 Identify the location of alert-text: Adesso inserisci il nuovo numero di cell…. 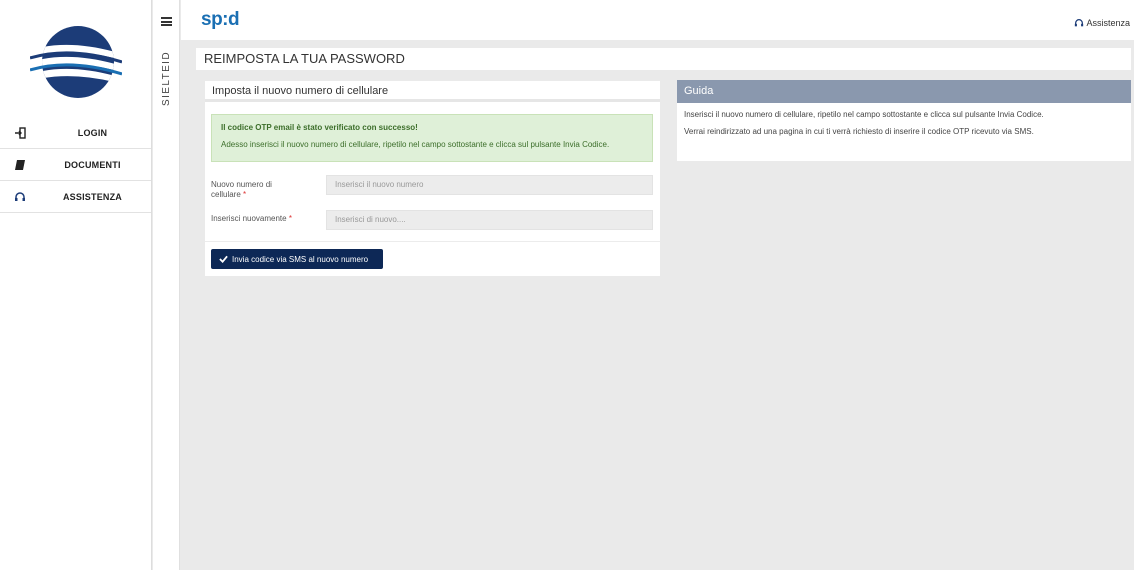
(415, 144).